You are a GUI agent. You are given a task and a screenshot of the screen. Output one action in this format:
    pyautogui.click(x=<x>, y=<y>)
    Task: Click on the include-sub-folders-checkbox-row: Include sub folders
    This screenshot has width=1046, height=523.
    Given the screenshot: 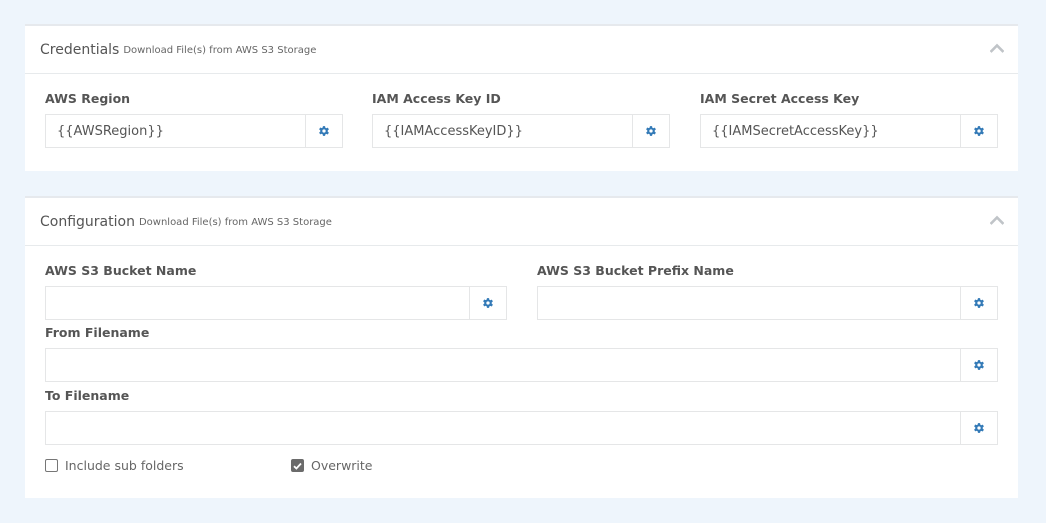 What is the action you would take?
    pyautogui.click(x=114, y=465)
    